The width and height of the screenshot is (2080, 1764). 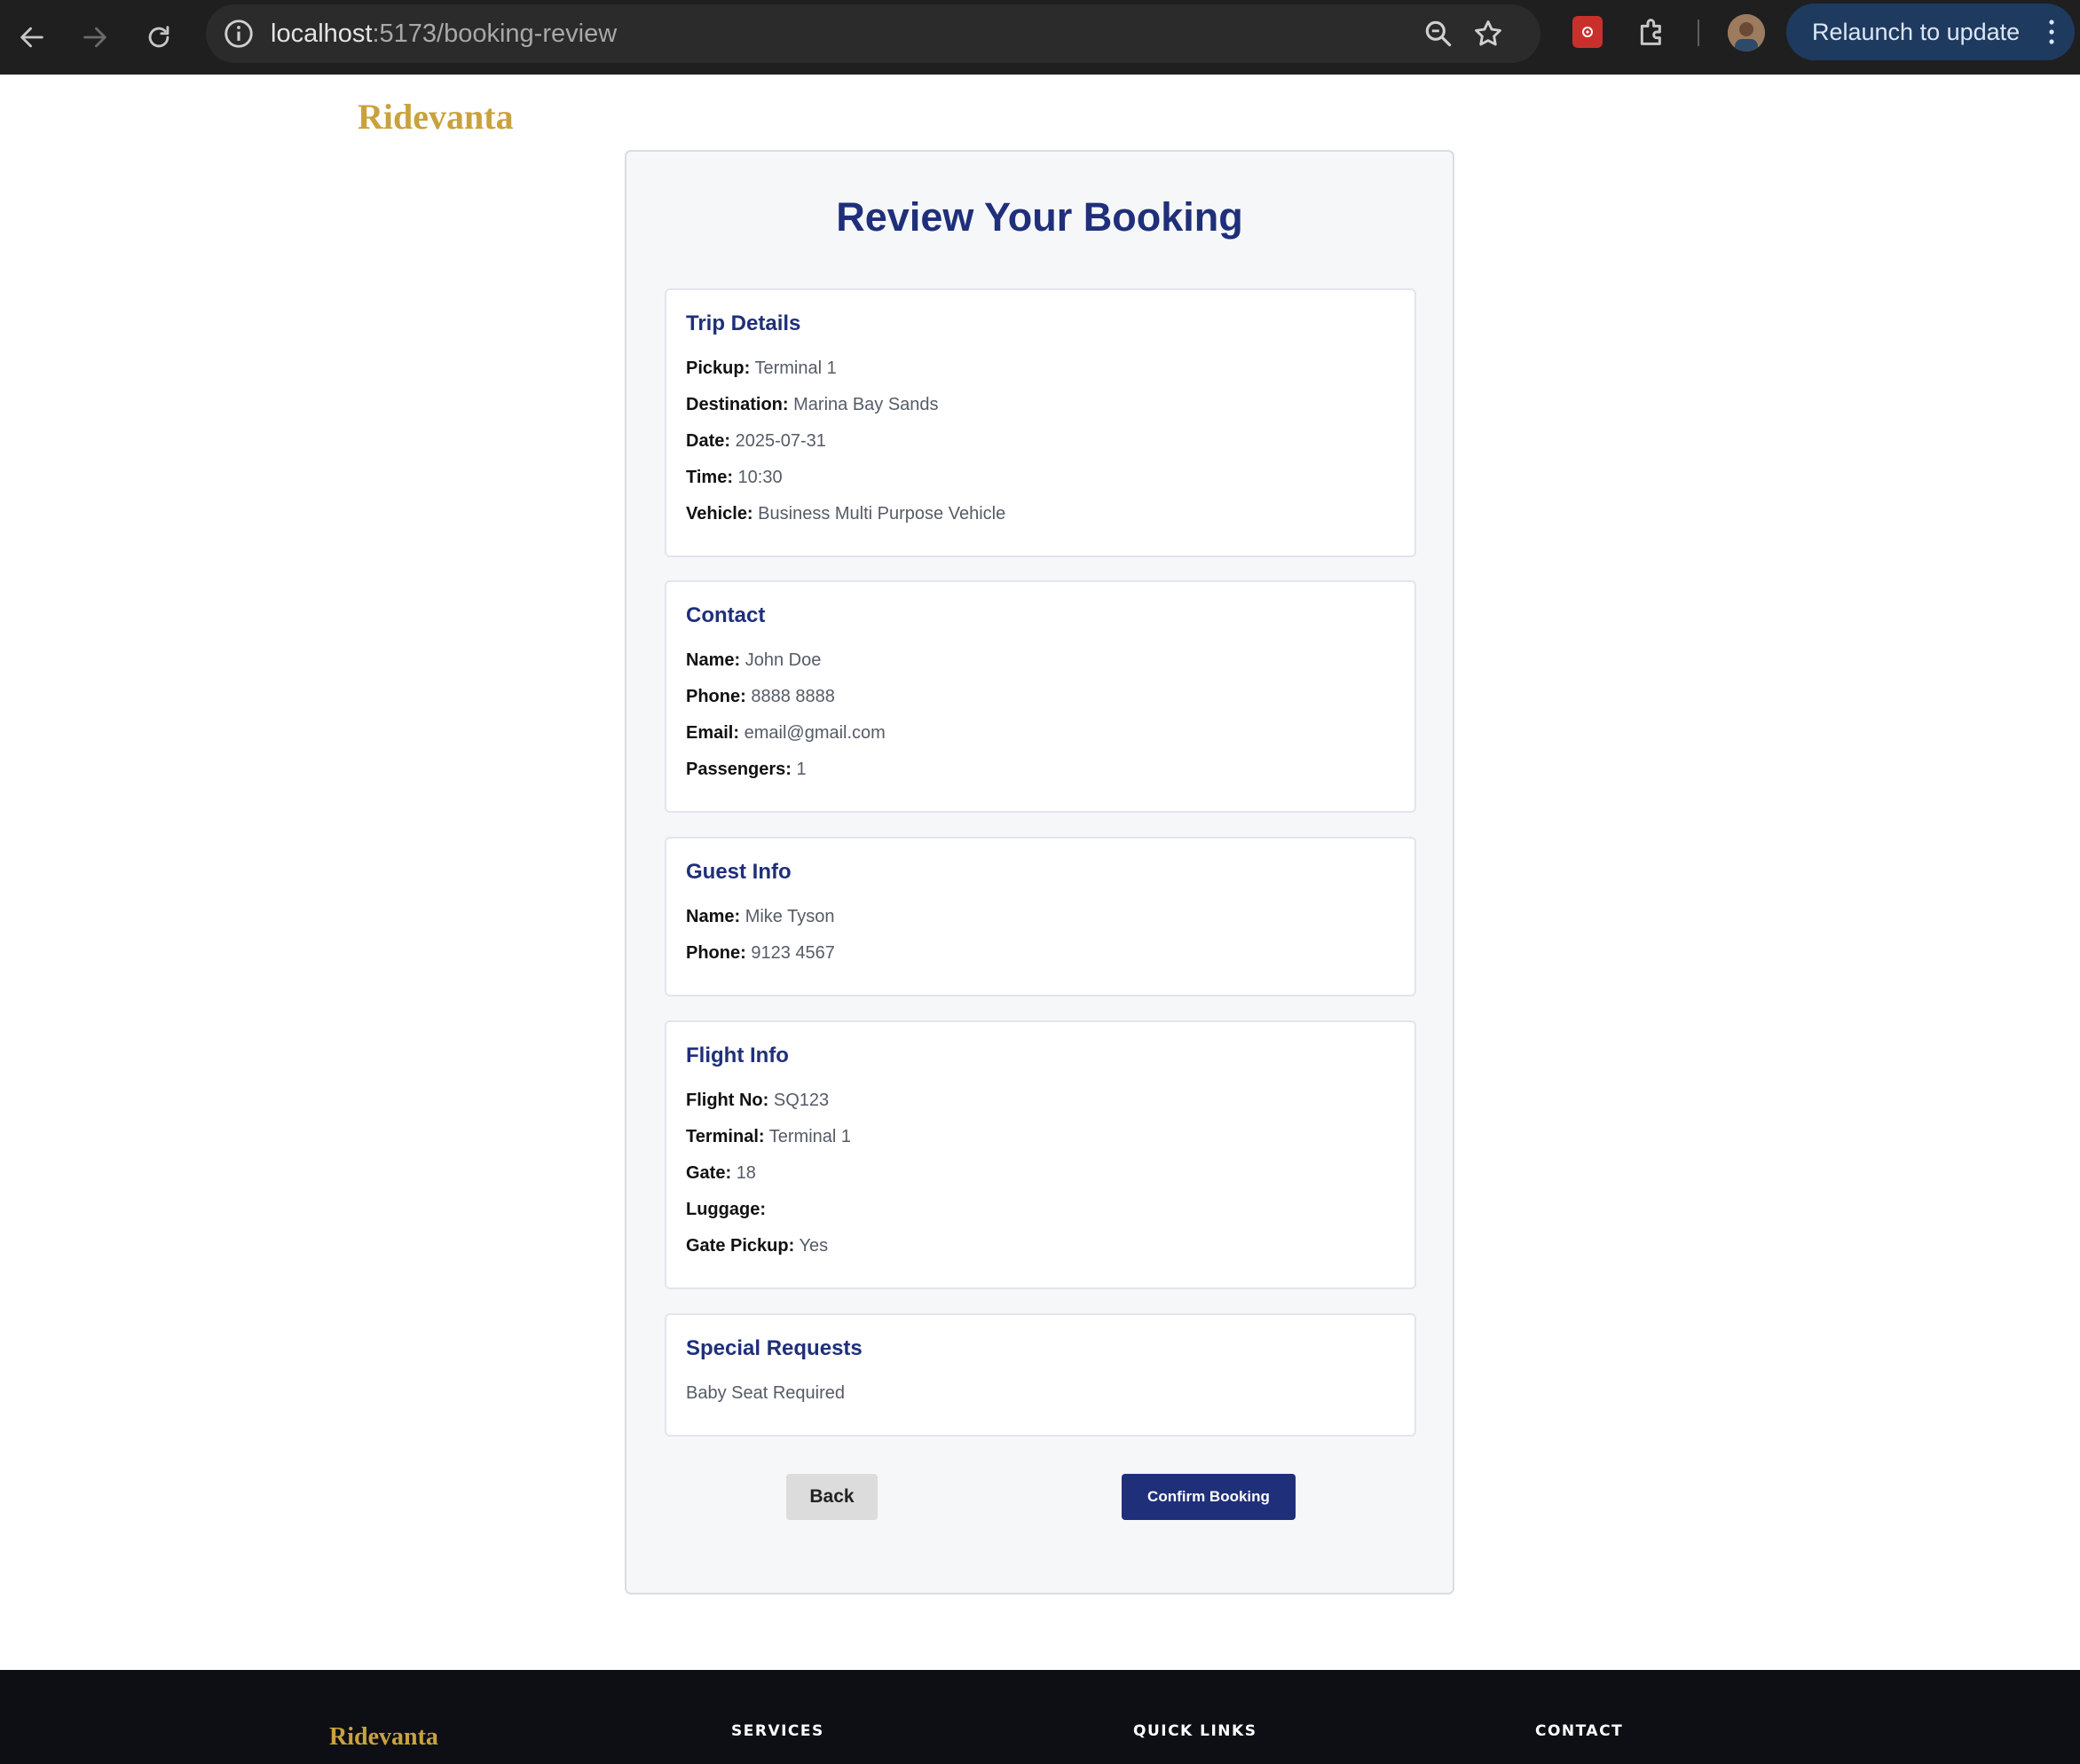 I want to click on url-host: localhost, so click(x=322, y=34).